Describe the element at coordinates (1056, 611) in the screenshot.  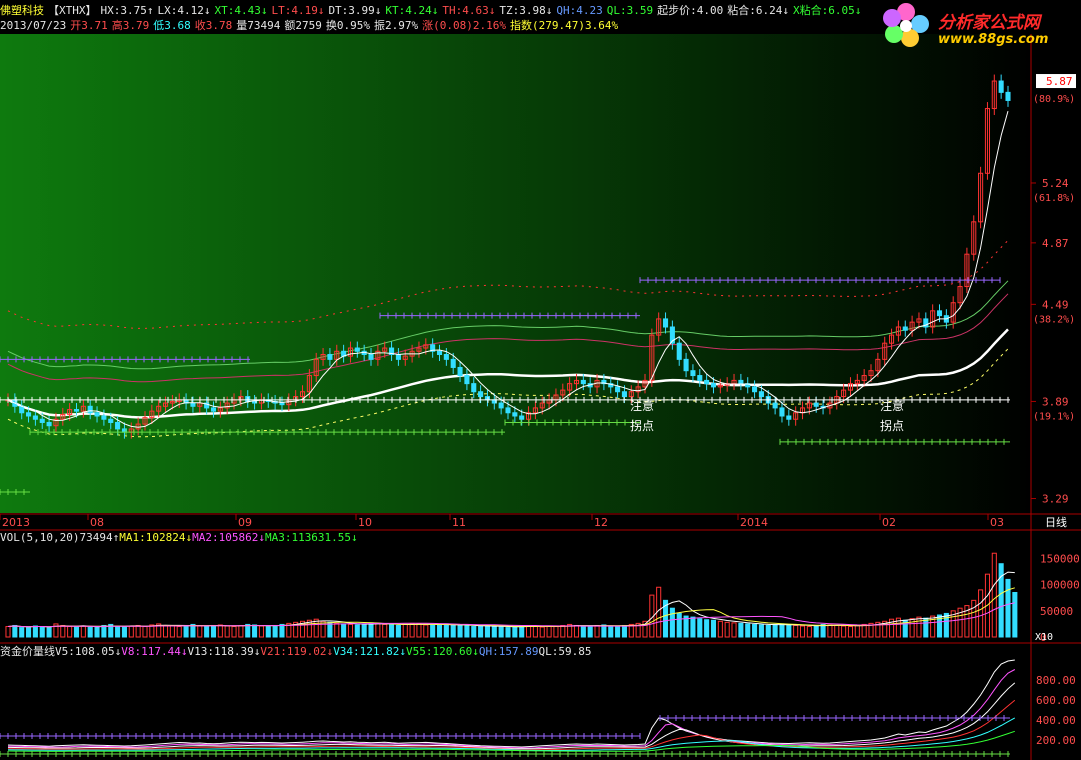
I see `vol-tick-label: 50000` at that location.